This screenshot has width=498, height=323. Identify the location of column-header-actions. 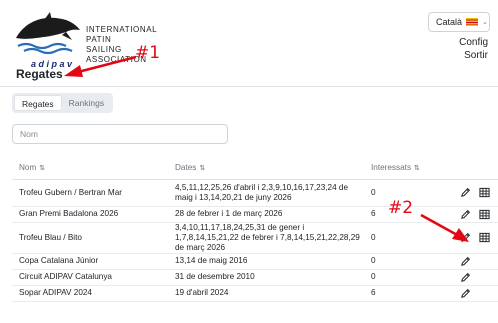
(479, 168).